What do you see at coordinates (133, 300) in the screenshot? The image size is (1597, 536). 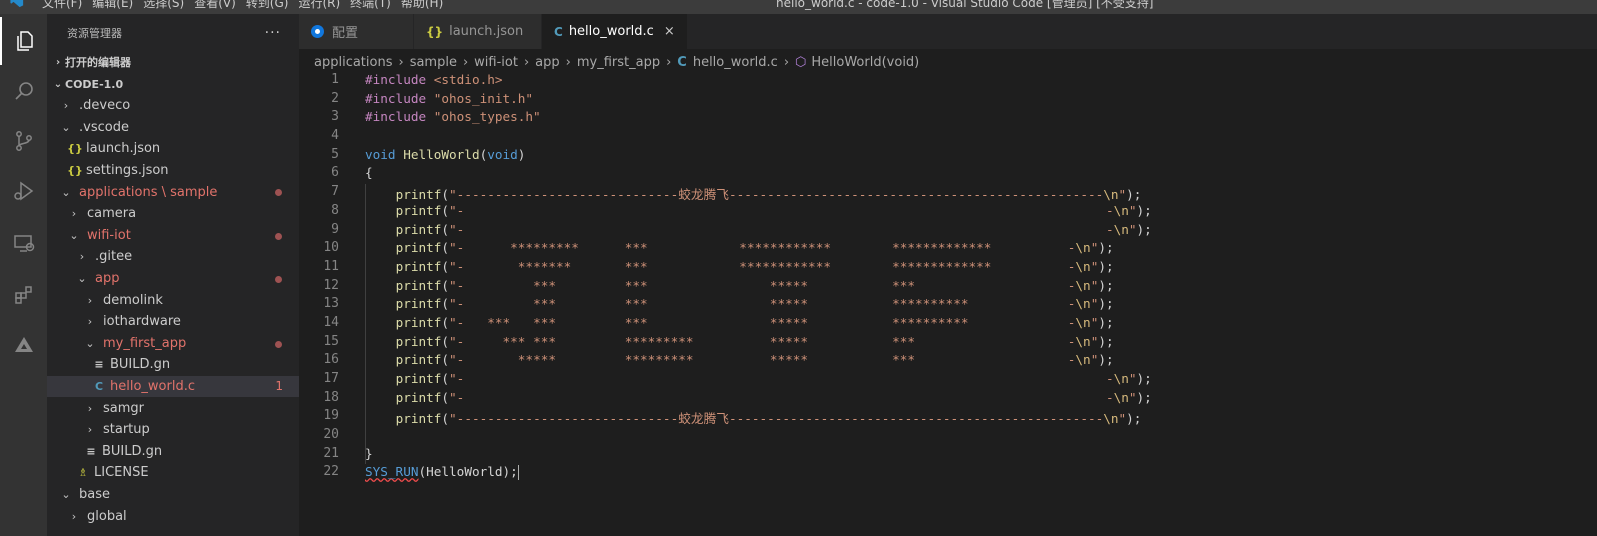 I see `tree-item-label: demolink` at bounding box center [133, 300].